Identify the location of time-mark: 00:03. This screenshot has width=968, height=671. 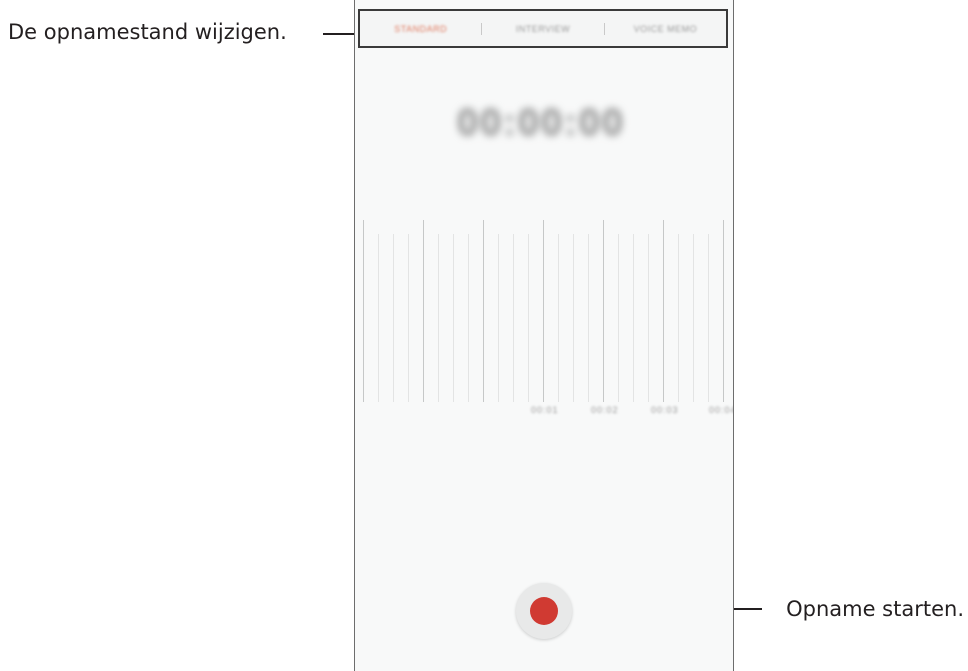
(665, 410).